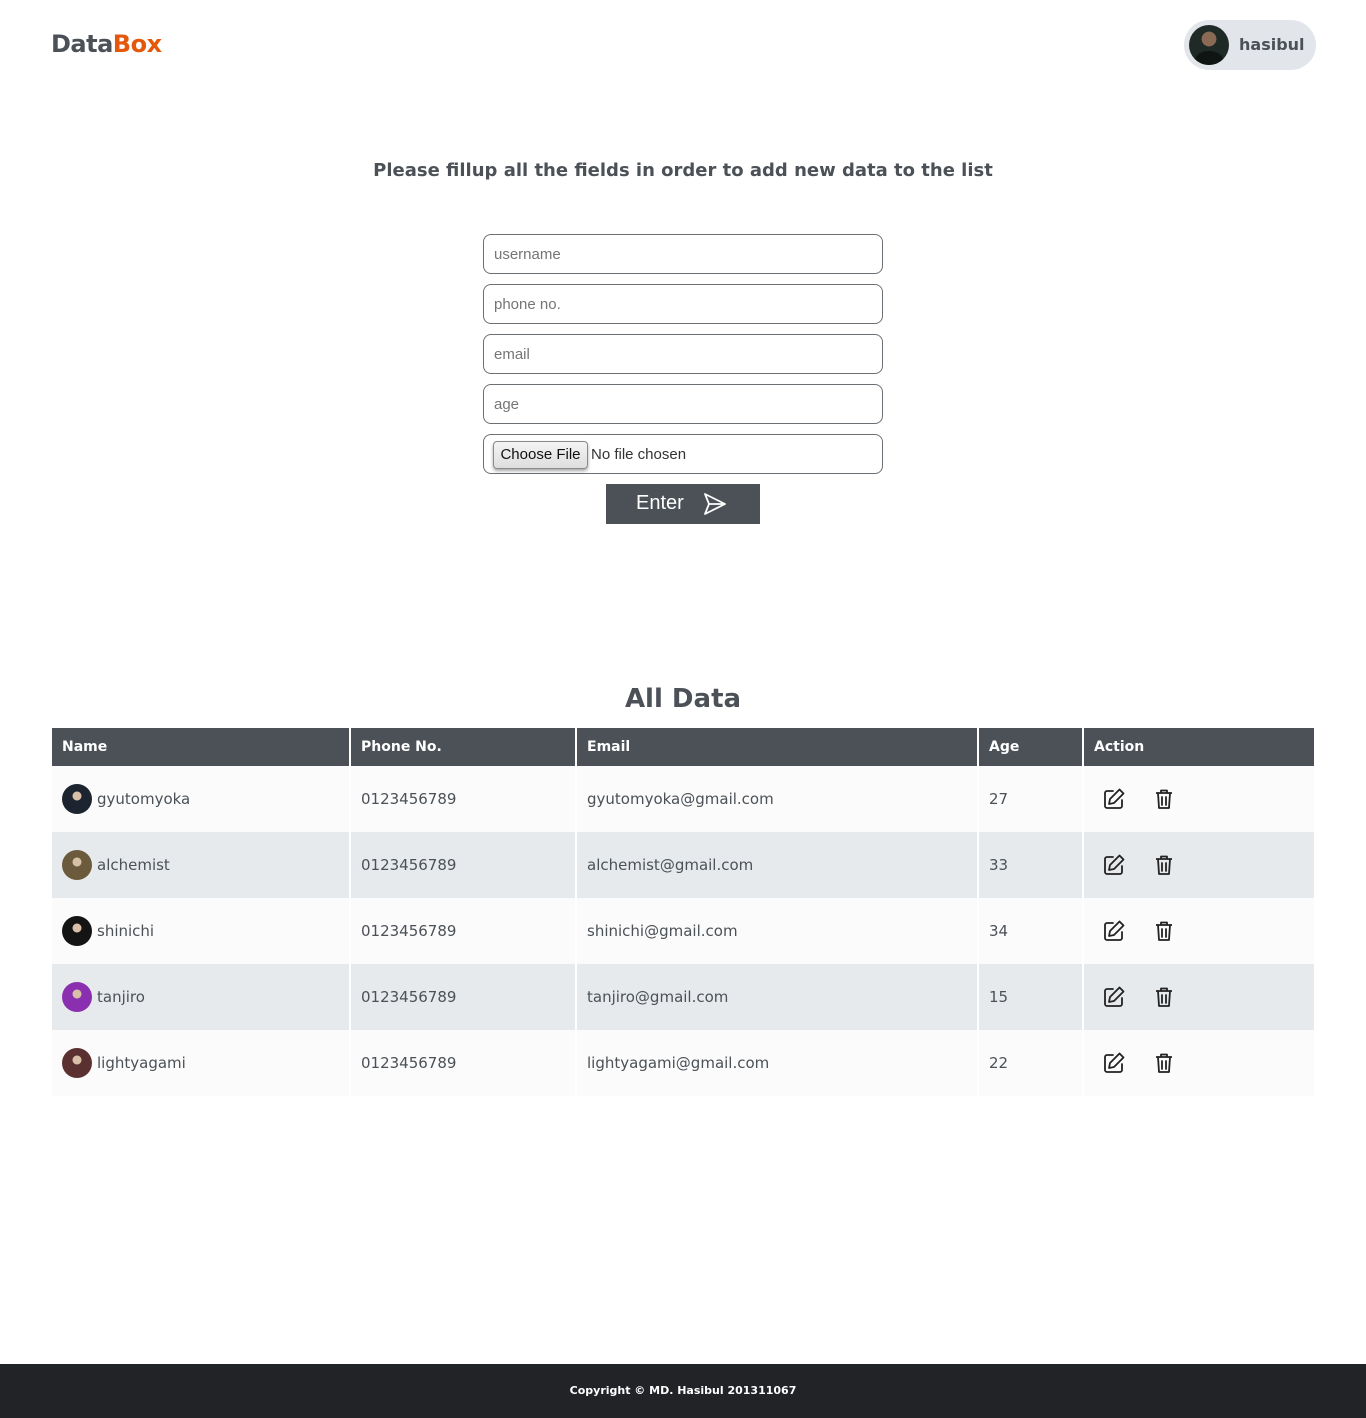  I want to click on email-input, so click(683, 354).